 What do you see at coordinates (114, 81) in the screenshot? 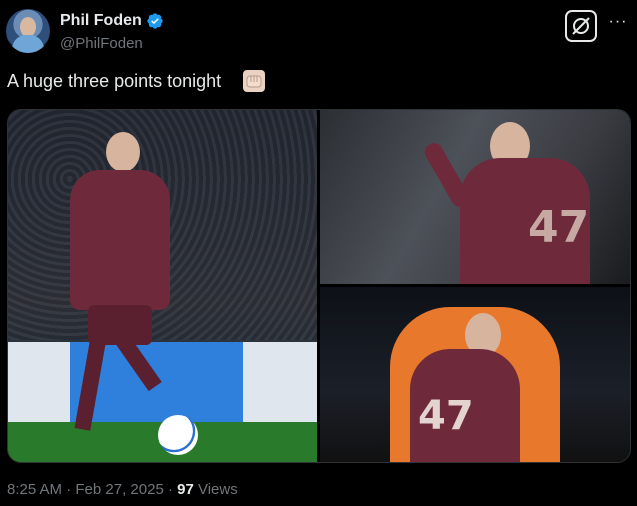
I see `tweet-text: A huge three points tonight` at bounding box center [114, 81].